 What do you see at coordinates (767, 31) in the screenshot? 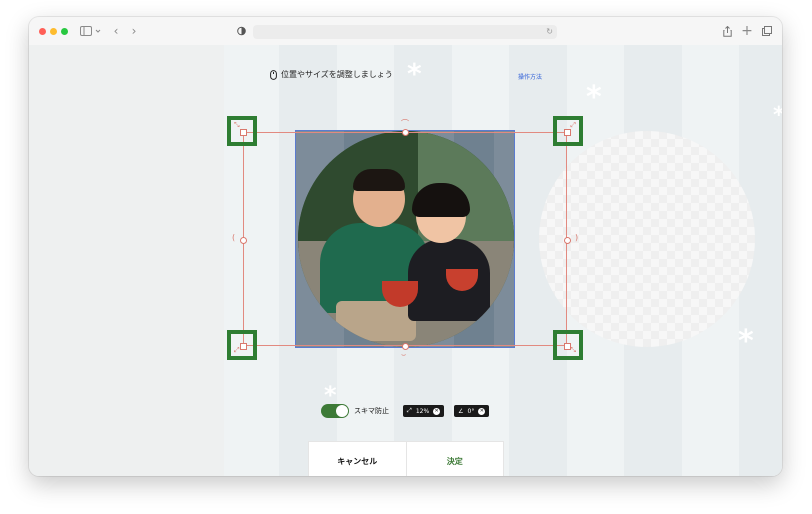
I see `tab-overview-icon` at bounding box center [767, 31].